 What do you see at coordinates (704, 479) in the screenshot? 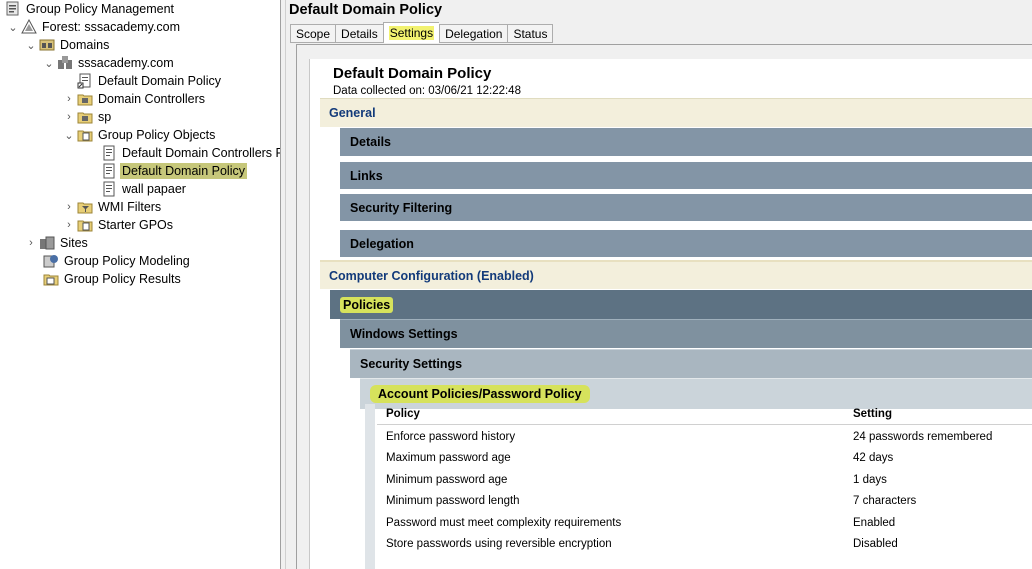
I see `table-row: Minimum password age 1 days` at bounding box center [704, 479].